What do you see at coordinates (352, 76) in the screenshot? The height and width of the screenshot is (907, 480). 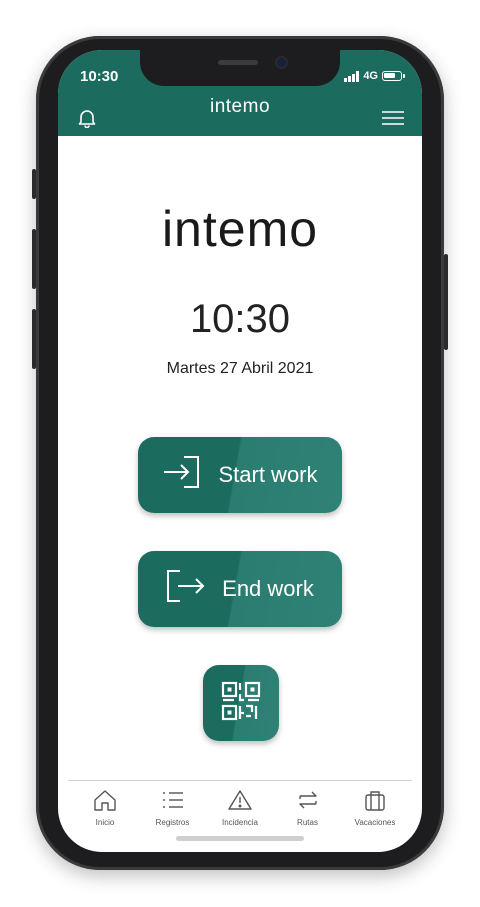 I see `signal-icon` at bounding box center [352, 76].